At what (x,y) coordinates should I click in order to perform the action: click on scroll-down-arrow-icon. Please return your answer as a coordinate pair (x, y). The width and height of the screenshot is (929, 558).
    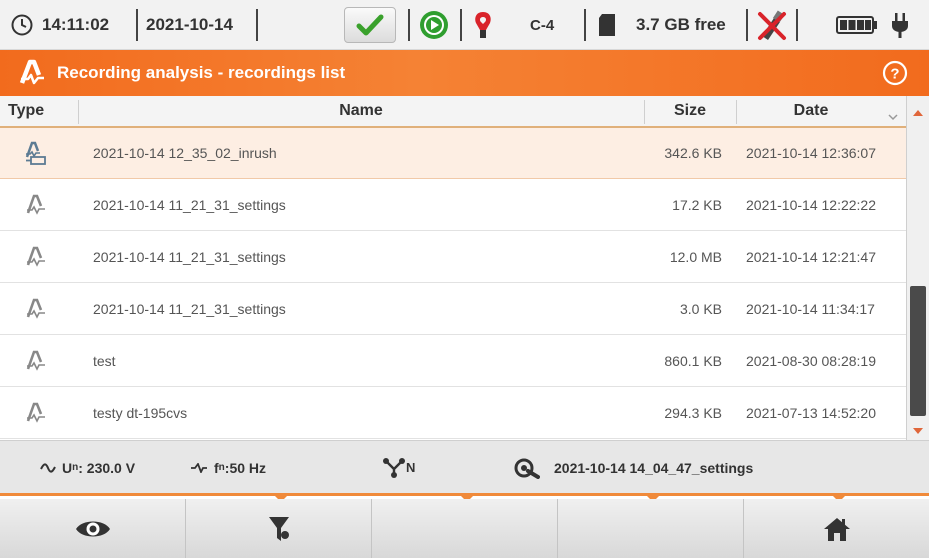
    Looking at the image, I should click on (918, 431).